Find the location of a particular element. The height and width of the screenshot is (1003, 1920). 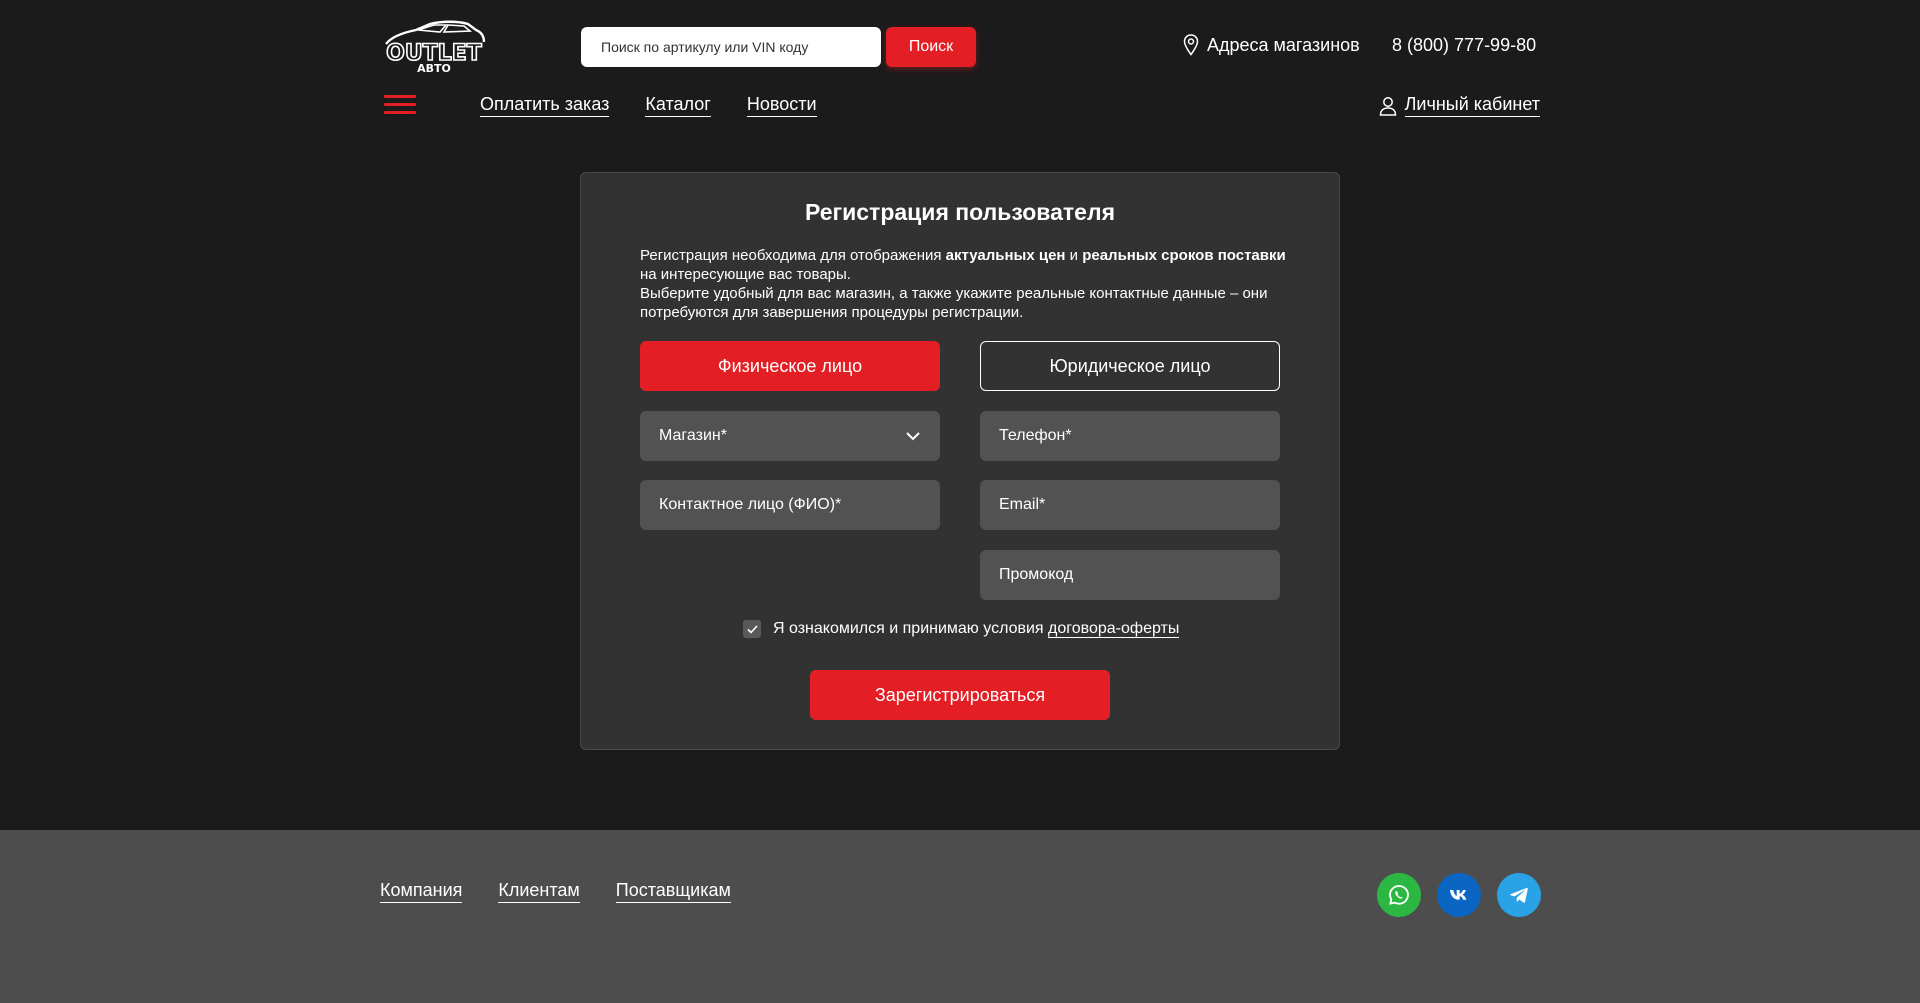

burger-menu-icon is located at coordinates (400, 105).